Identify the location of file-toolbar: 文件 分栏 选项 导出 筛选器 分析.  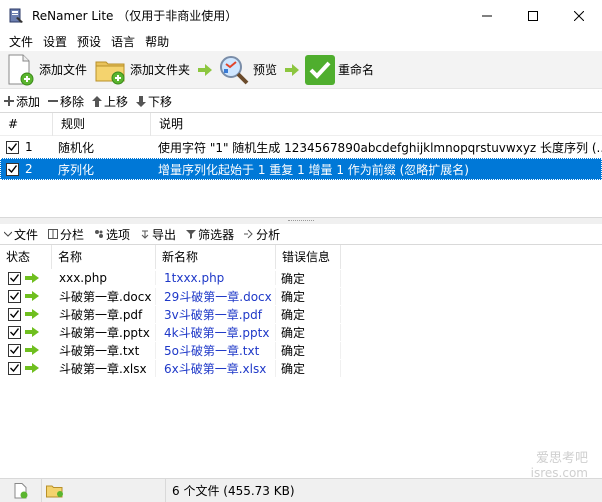
(301, 234).